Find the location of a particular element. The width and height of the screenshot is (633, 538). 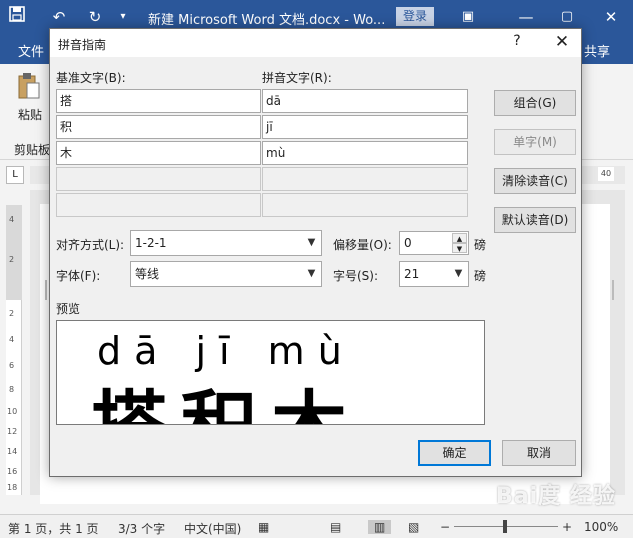

redo-icon: ↻ is located at coordinates (95, 17).